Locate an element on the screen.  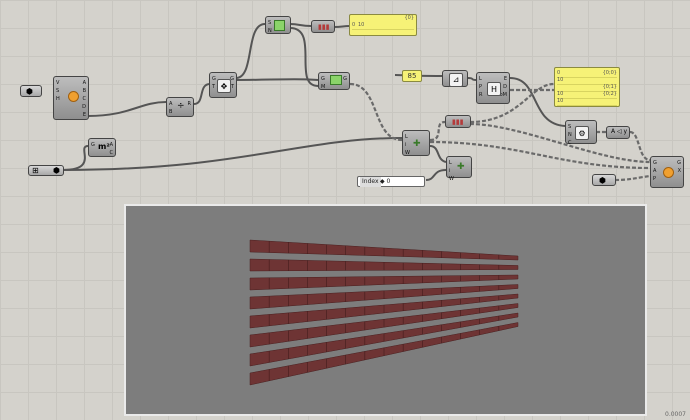
list-component: LPR E DoM H is located at coordinates (493, 88).